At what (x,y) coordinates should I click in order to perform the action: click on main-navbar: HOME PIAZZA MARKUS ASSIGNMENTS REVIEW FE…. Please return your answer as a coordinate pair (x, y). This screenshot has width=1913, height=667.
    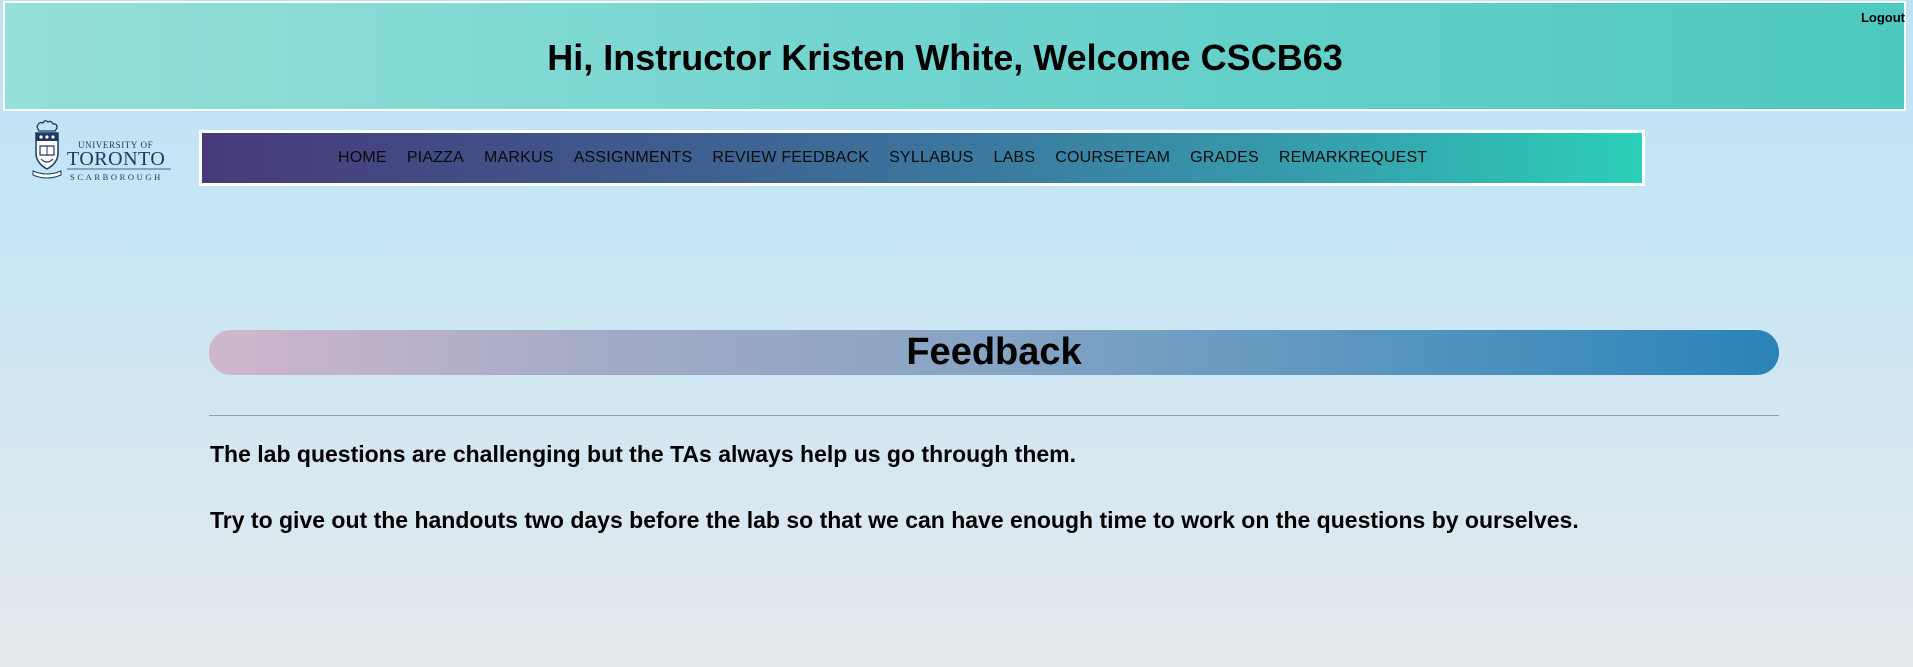
    Looking at the image, I should click on (922, 158).